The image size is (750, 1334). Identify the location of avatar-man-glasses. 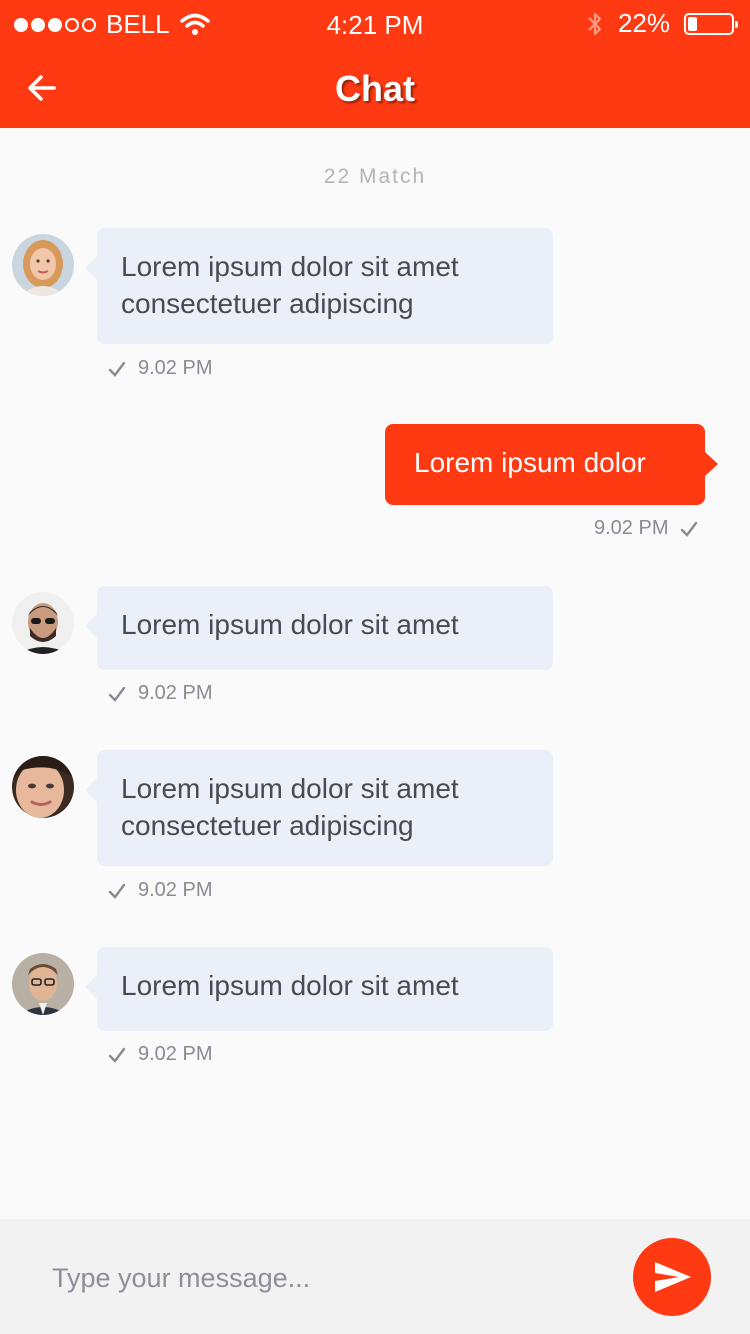
(43, 984).